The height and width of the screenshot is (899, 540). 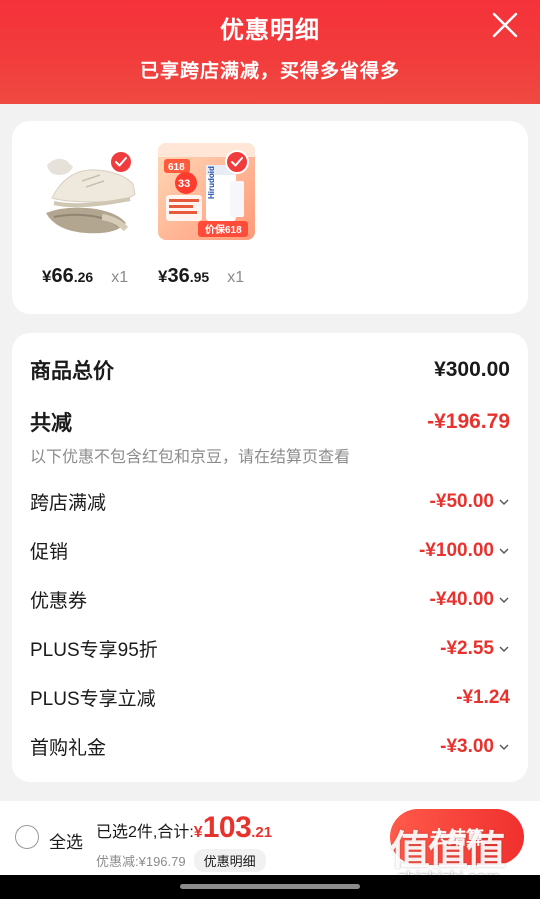 I want to click on cart-summary: 已选2件,合计: ¥ 103 .21, so click(x=184, y=827).